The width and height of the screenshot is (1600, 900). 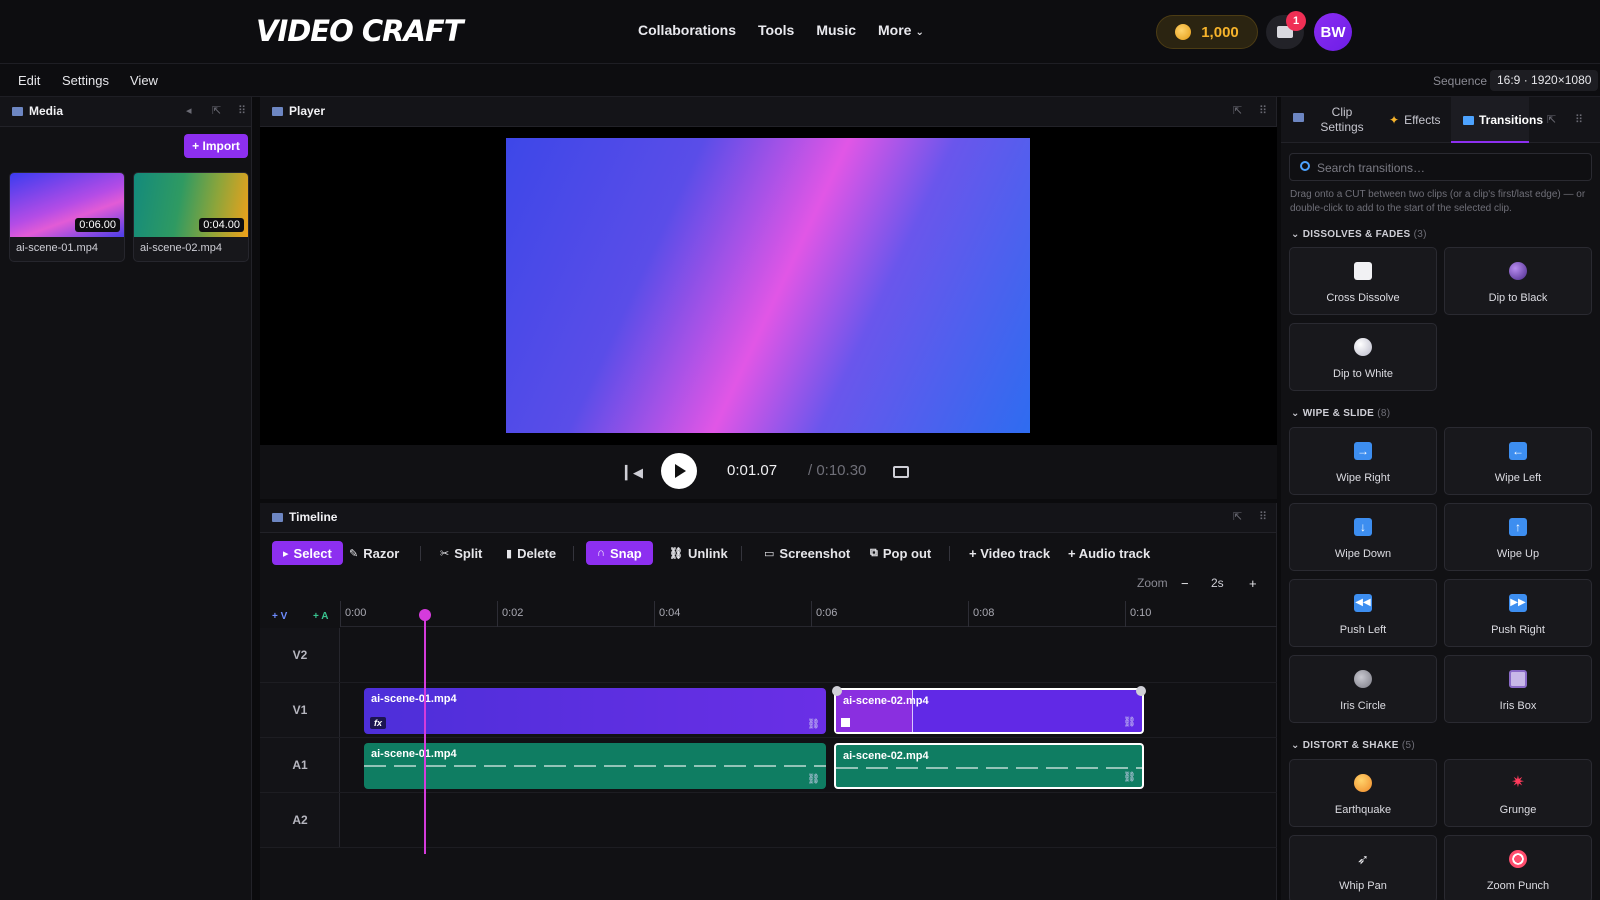 What do you see at coordinates (1363, 537) in the screenshot?
I see `transition-wipe-down: ↓ Wipe Down` at bounding box center [1363, 537].